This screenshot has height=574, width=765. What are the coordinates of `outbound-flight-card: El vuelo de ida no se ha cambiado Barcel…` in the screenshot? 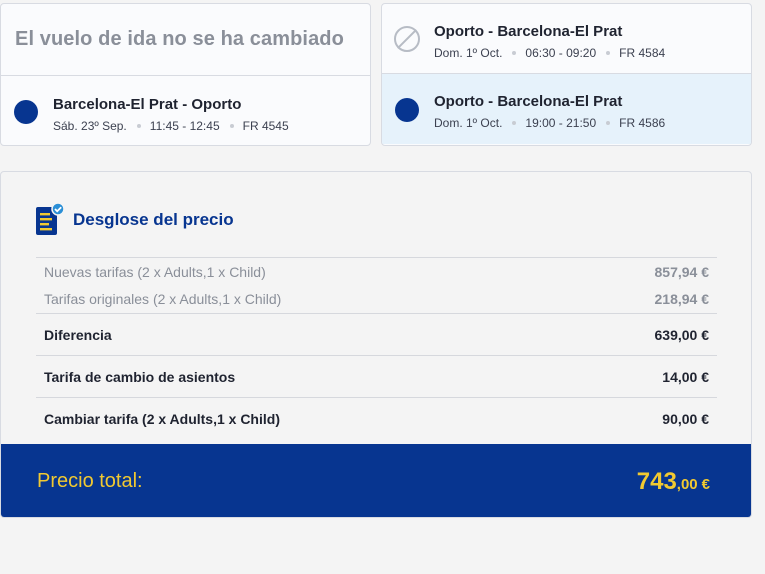 It's located at (185, 74).